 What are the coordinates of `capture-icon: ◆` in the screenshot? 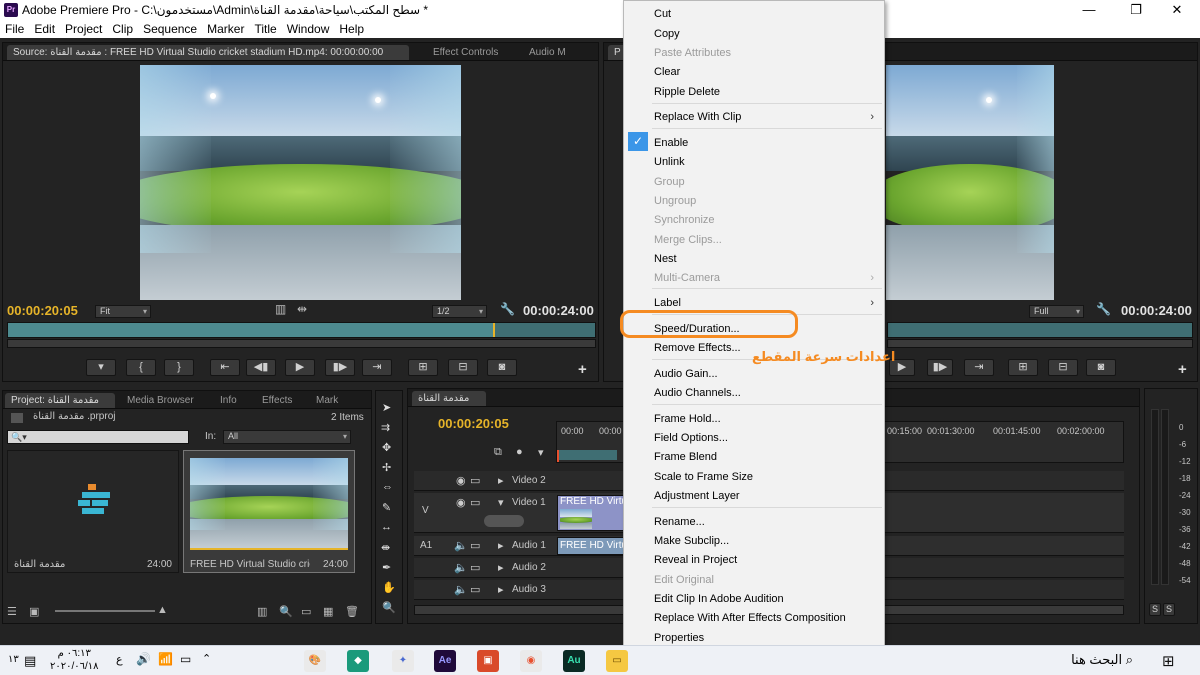 It's located at (358, 661).